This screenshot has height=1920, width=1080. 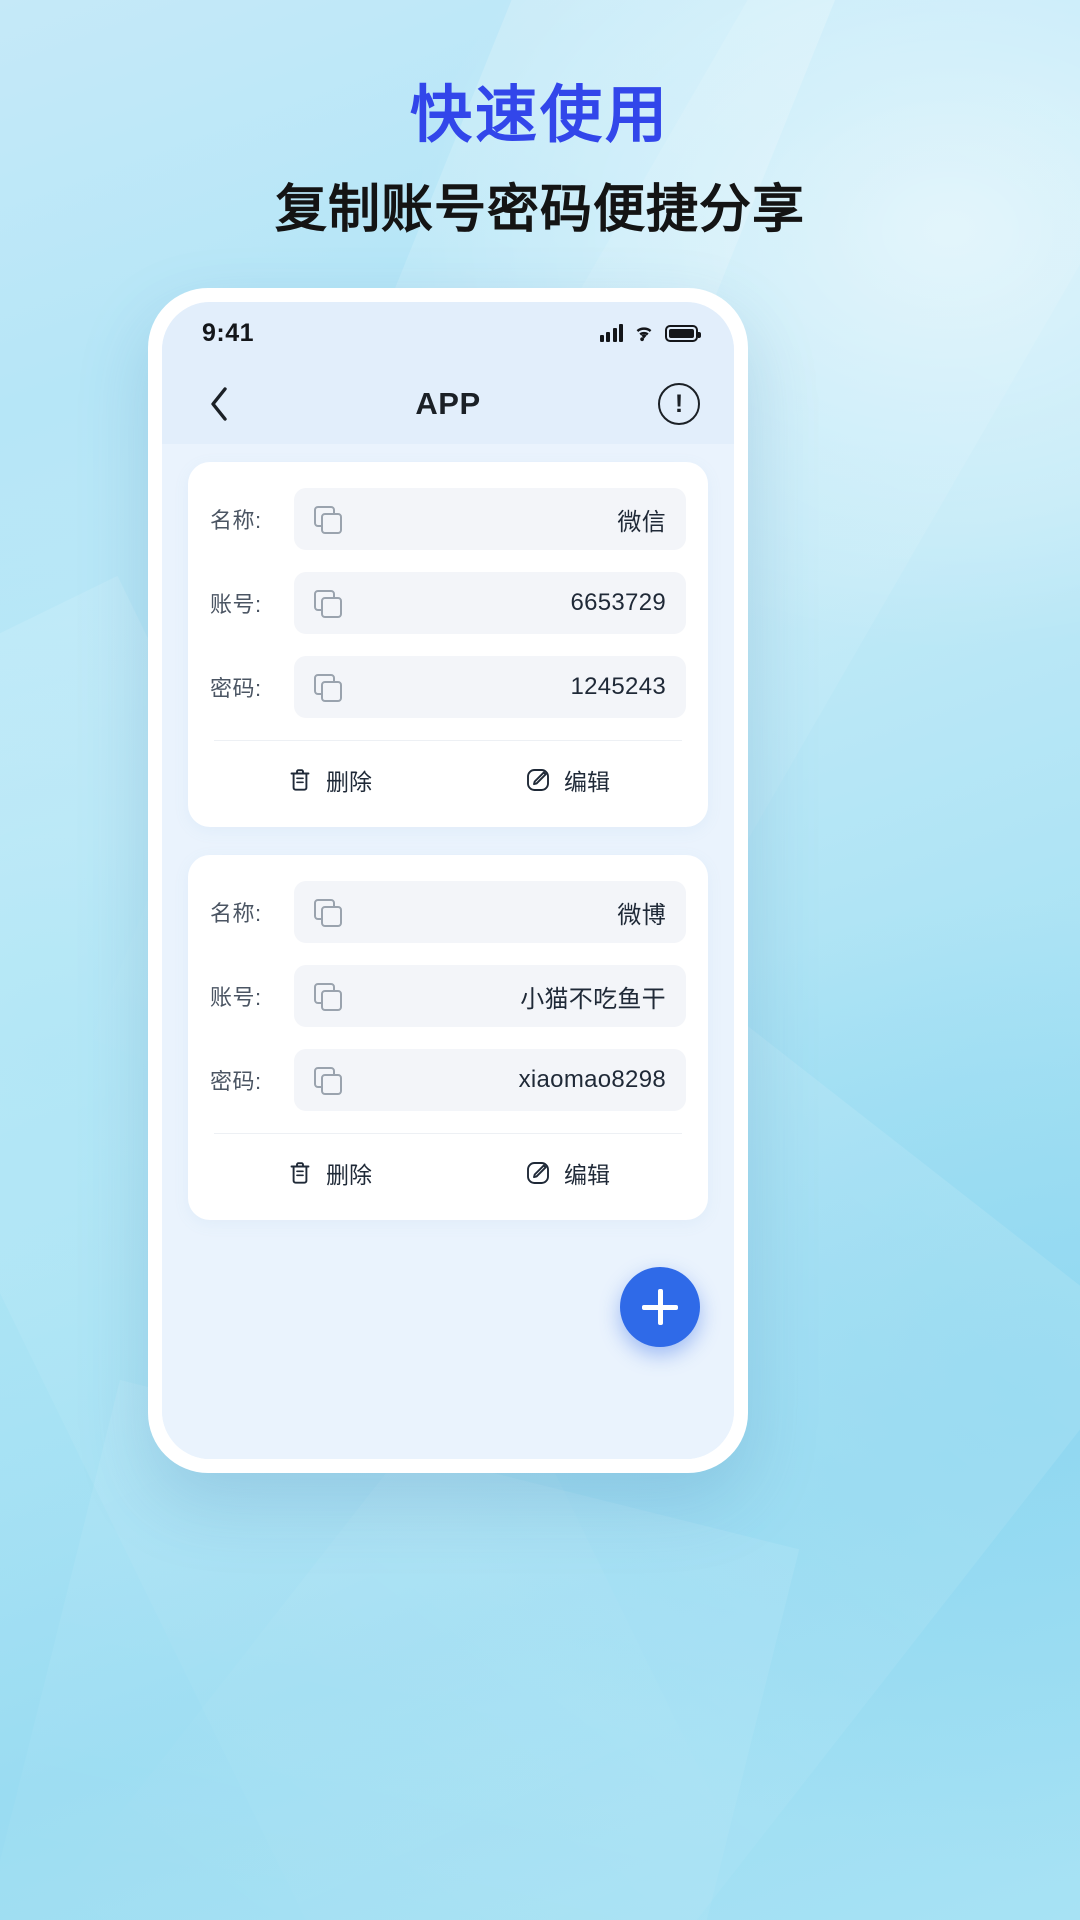 I want to click on field-value-box: 微博, so click(x=490, y=912).